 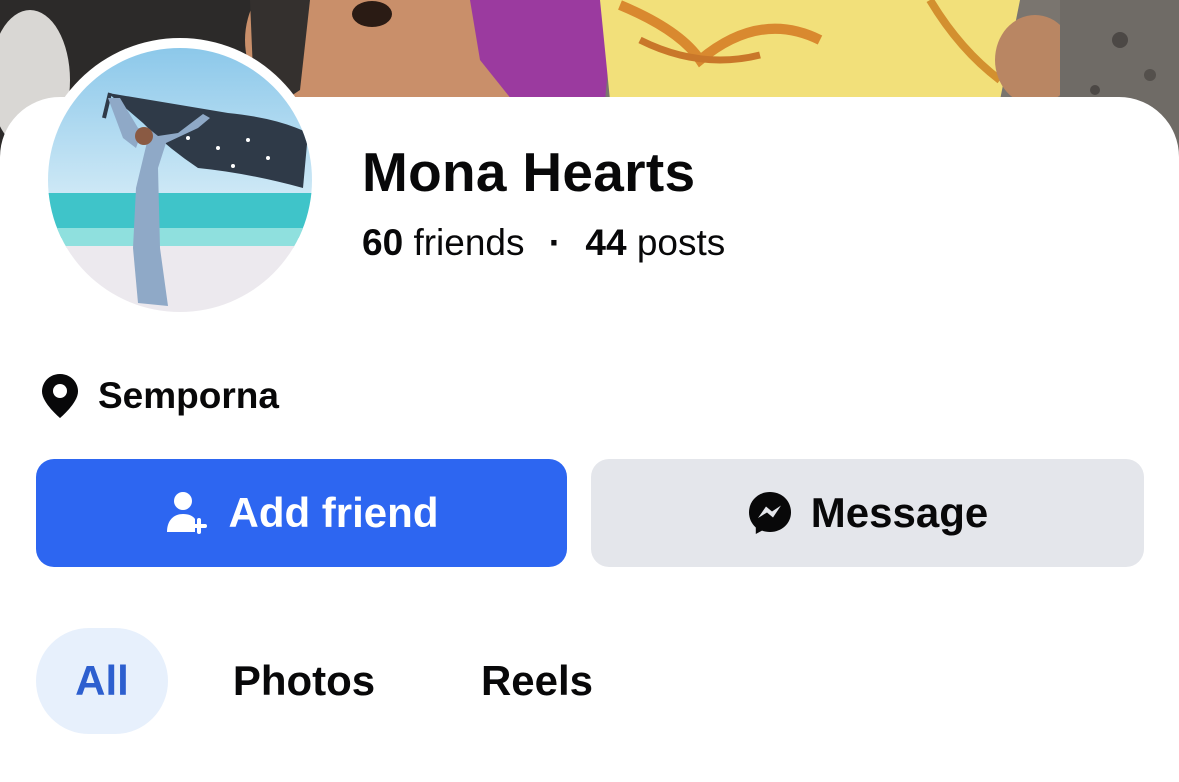 I want to click on posts-label: posts, so click(x=681, y=242).